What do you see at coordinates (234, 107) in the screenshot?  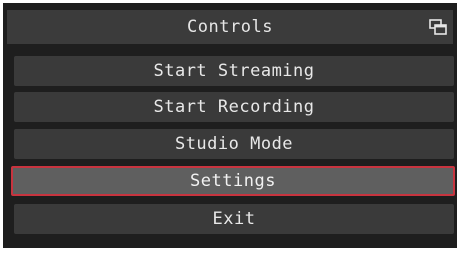 I see `start-recording-button: Start Recording` at bounding box center [234, 107].